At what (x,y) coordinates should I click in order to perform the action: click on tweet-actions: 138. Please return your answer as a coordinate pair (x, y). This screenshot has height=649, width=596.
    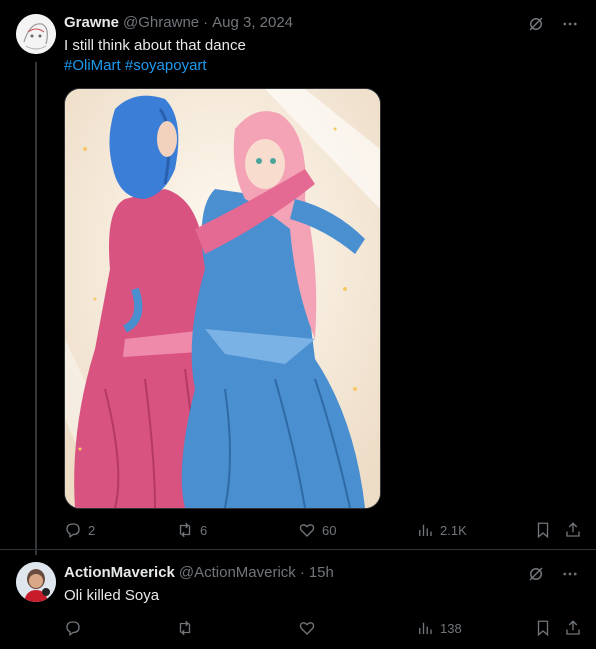
    Looking at the image, I should click on (324, 628).